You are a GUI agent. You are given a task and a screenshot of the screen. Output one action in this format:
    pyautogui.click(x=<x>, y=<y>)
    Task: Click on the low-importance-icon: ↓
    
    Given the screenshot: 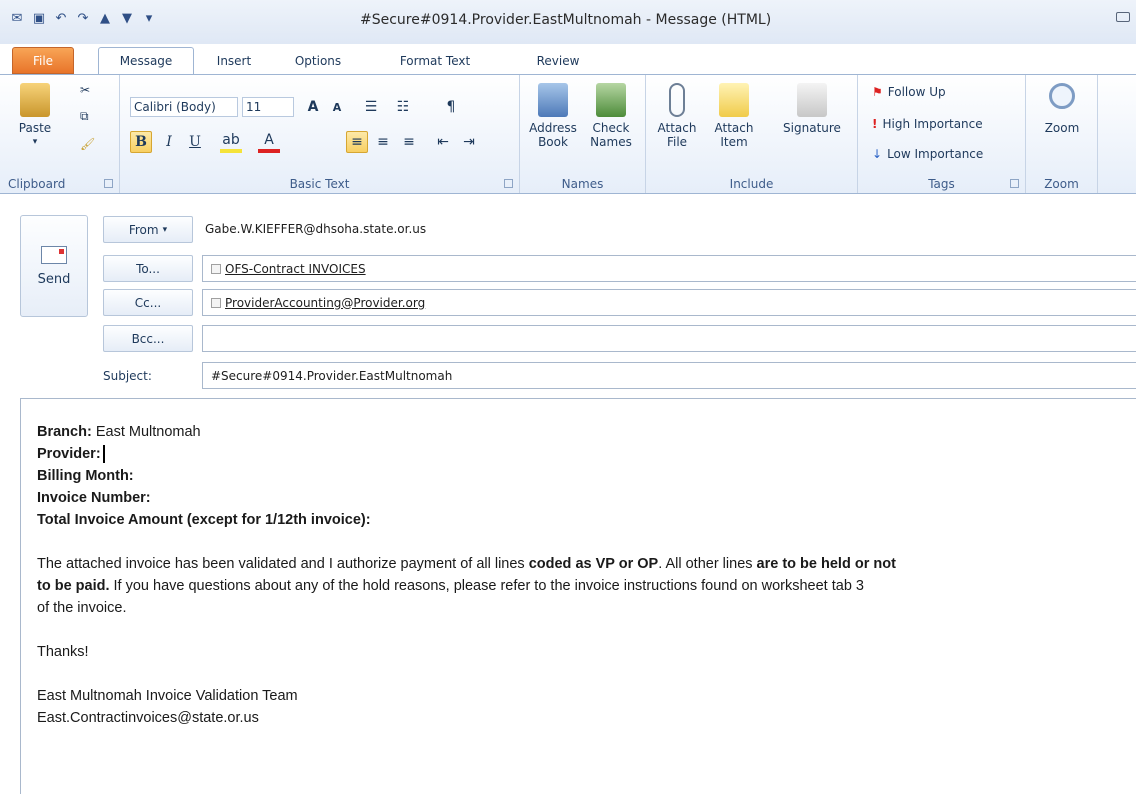 What is the action you would take?
    pyautogui.click(x=877, y=154)
    